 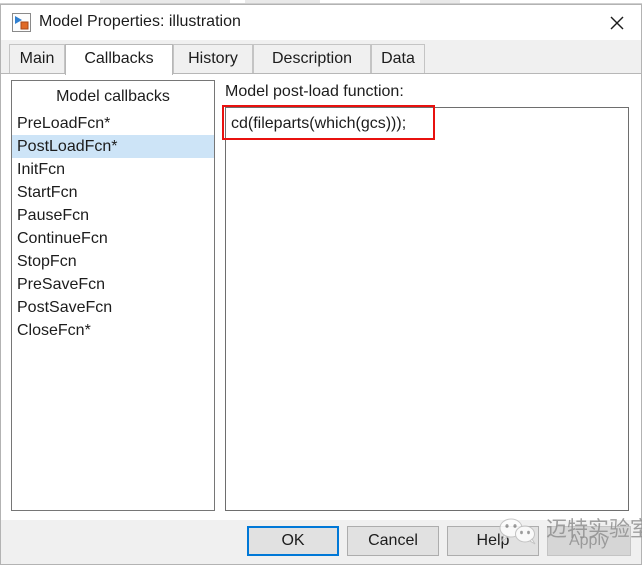 I want to click on tab-main-label: Main, so click(x=37, y=58).